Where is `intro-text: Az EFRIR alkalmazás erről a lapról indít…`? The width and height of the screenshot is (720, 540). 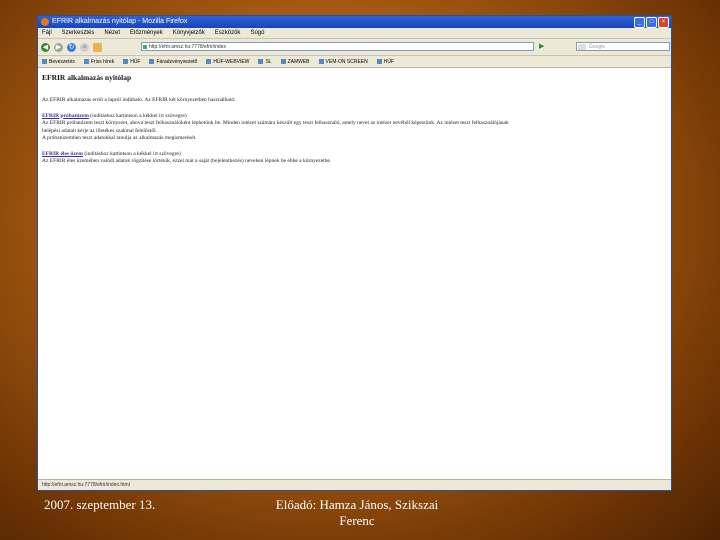
intro-text: Az EFRIR alkalmazás erről a lapról indít… is located at coordinates (139, 100).